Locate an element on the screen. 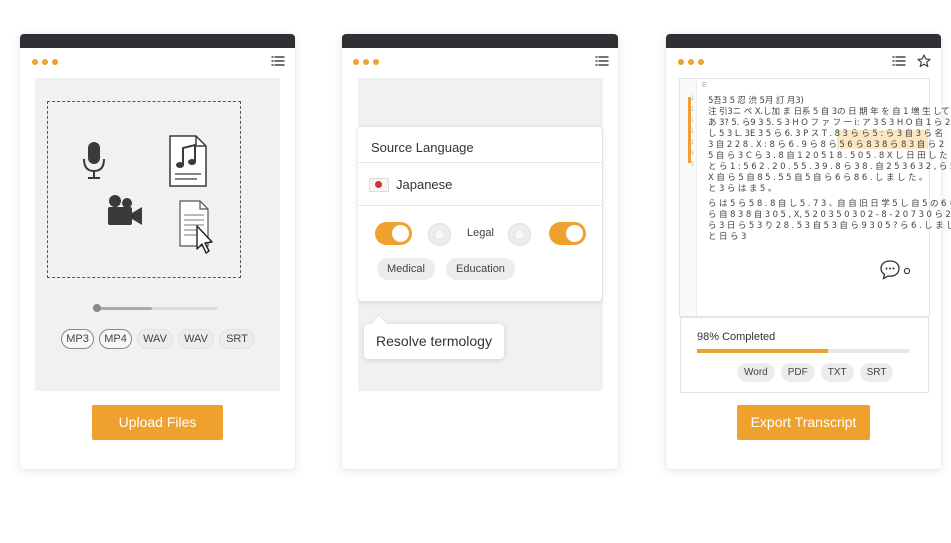 This screenshot has height=543, width=951. export-transcript-button: Export Transcript is located at coordinates (803, 422).